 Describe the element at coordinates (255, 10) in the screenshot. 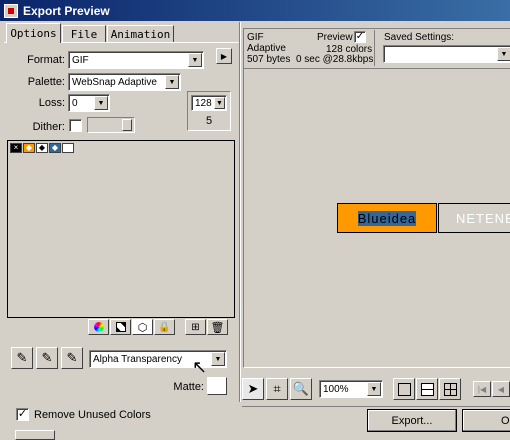

I see `title-bar: Export Preview` at that location.